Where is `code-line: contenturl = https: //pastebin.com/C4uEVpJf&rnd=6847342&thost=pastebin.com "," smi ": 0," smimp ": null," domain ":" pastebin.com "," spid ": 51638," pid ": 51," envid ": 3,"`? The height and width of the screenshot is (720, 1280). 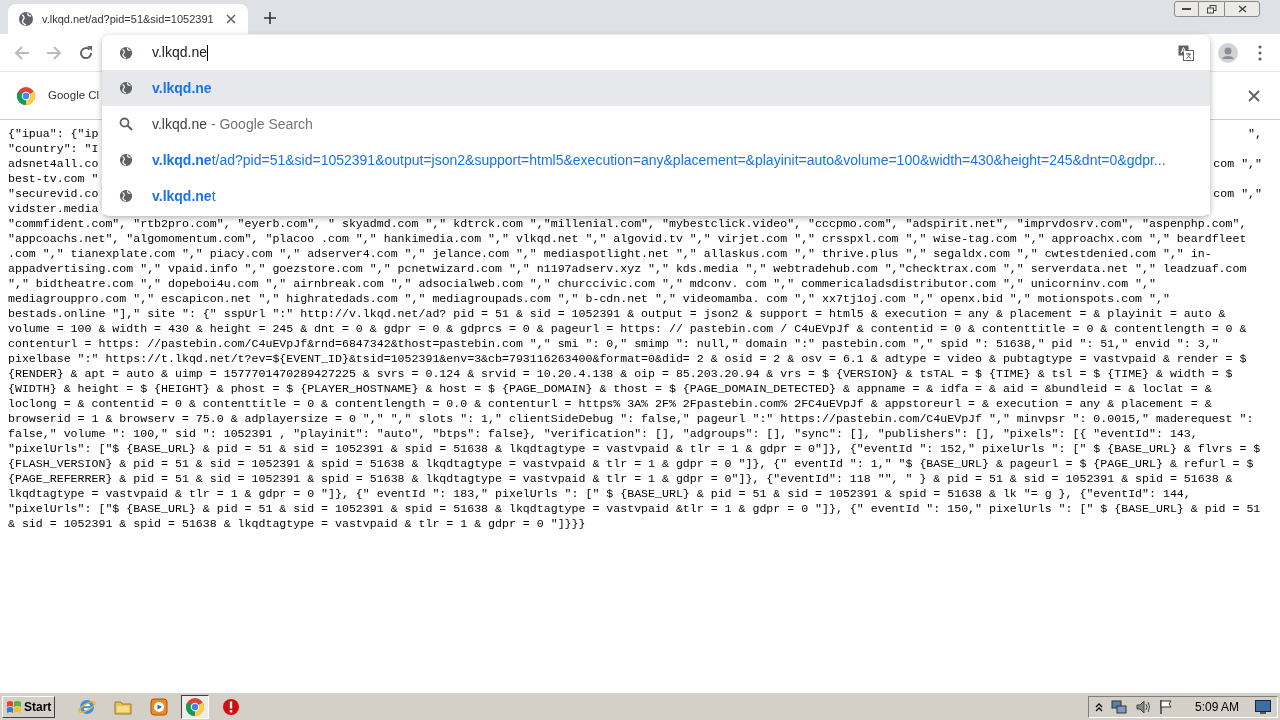 code-line: contenturl = https: //pastebin.com/C4uEVpJf&rnd=6847342&thost=pastebin.com "," smi ": 0," smimp ": null," domain ":" pastebin.com "," spid ": 51638," pid ": 51," envid ": 3," is located at coordinates (614, 343).